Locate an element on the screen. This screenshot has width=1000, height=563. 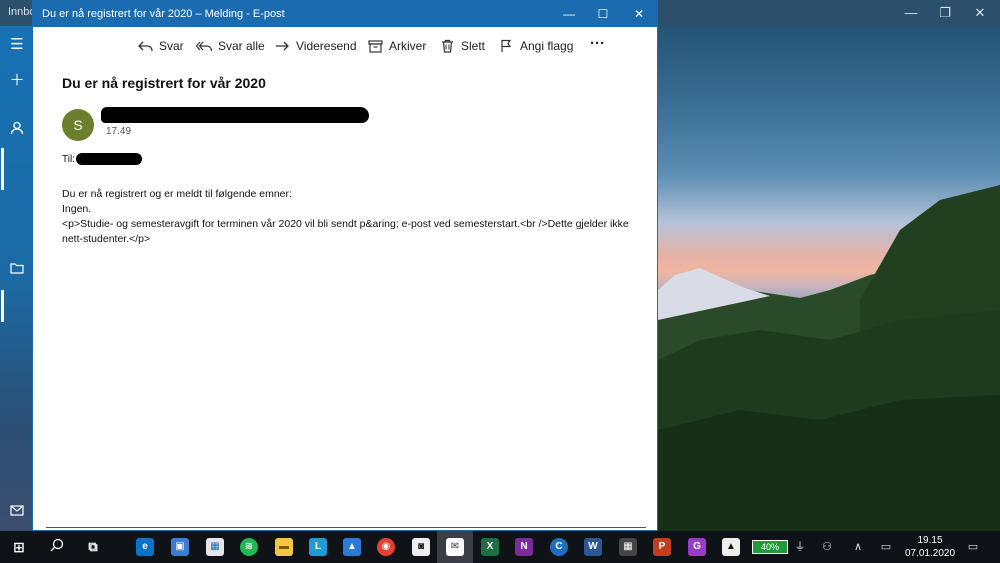
cortana-c-icon: C is located at coordinates (559, 547).